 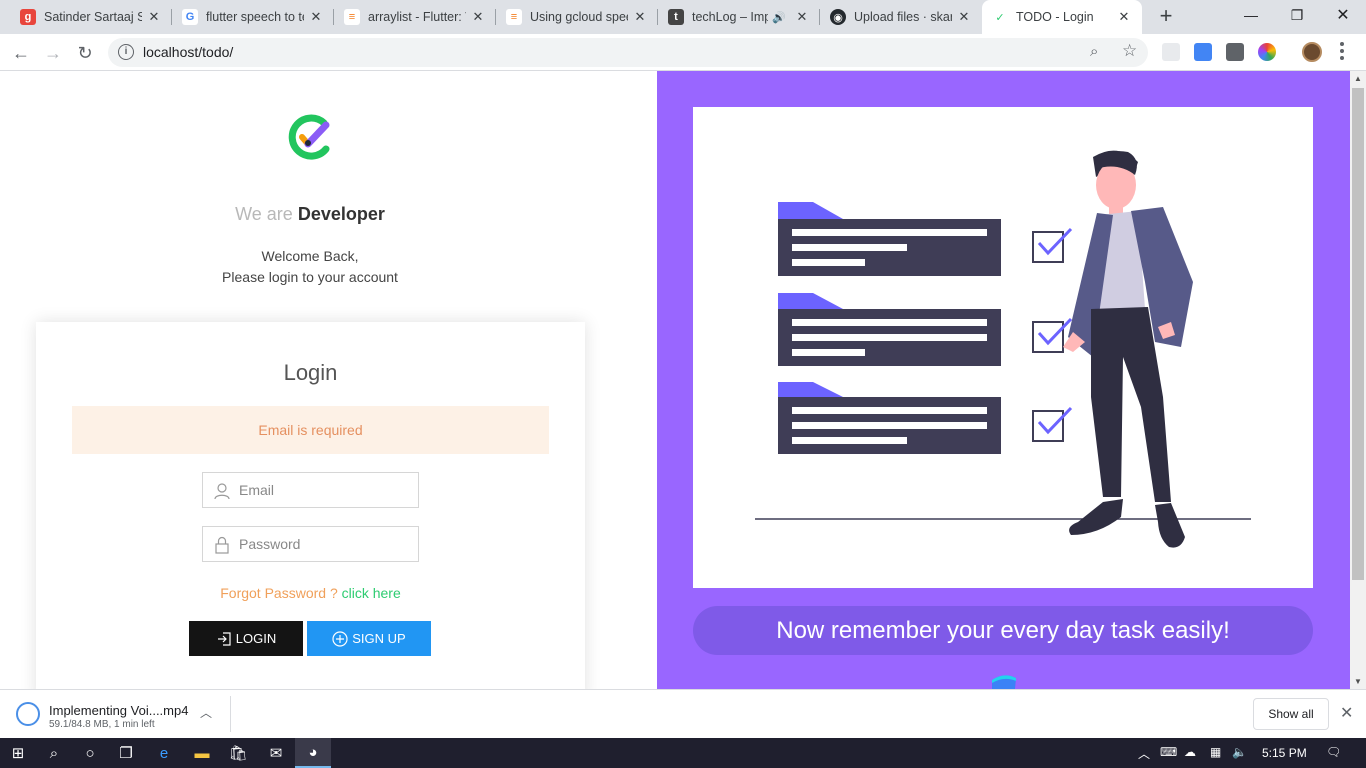 I want to click on notification-center-icon: 🗨, so click(x=1333, y=752).